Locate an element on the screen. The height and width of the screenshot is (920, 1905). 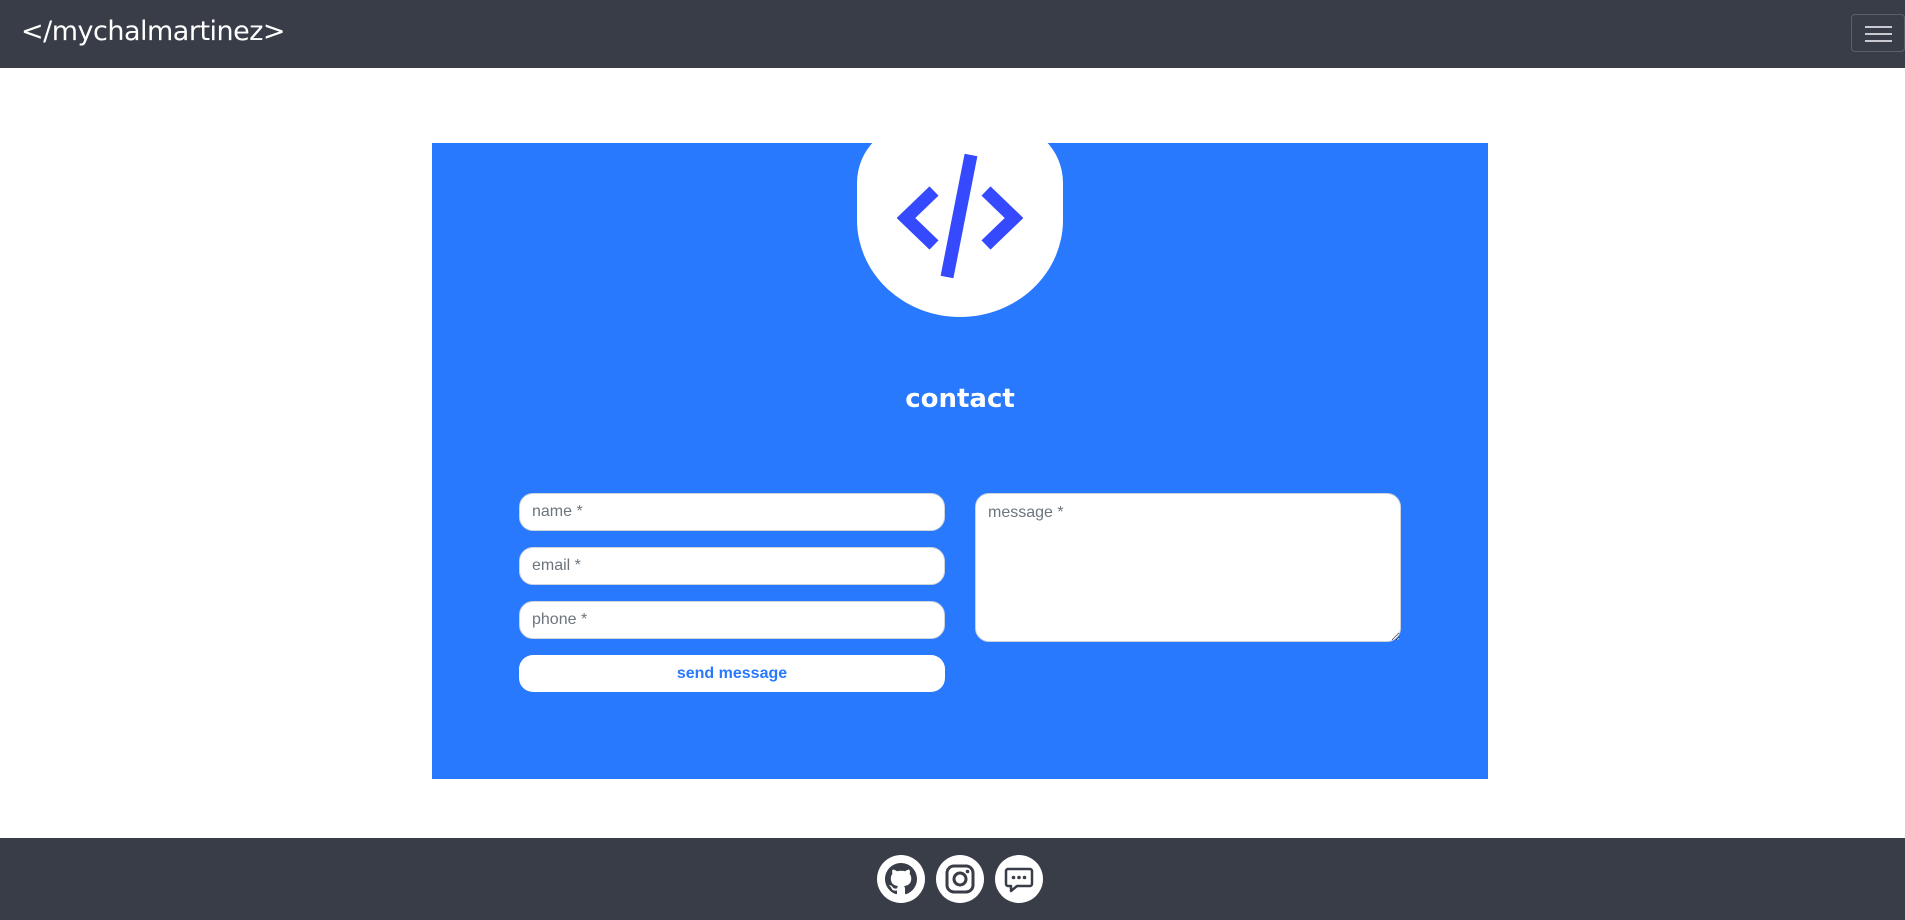
github-link is located at coordinates (901, 879).